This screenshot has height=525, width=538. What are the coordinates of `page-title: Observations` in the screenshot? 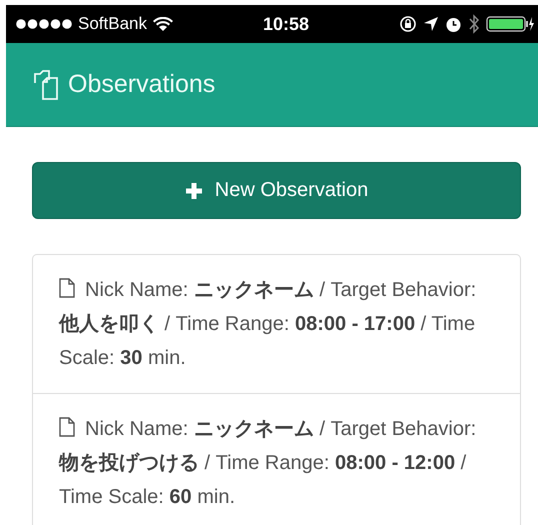 It's located at (142, 84).